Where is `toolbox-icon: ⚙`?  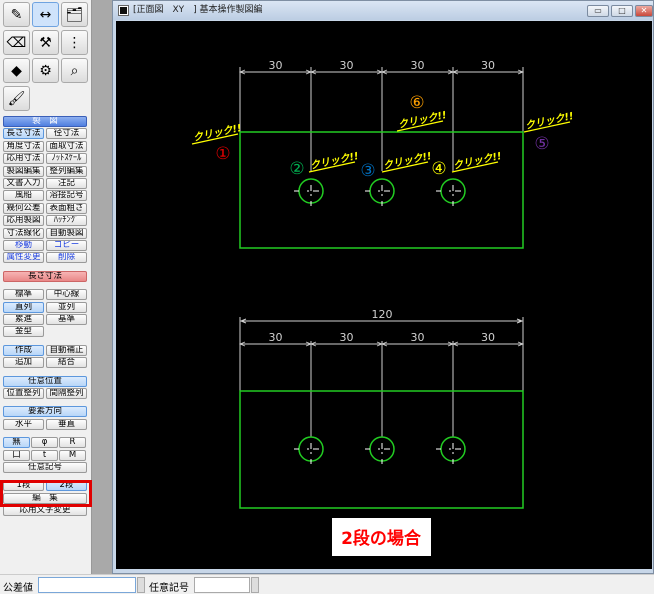 toolbox-icon: ⚙ is located at coordinates (45, 70).